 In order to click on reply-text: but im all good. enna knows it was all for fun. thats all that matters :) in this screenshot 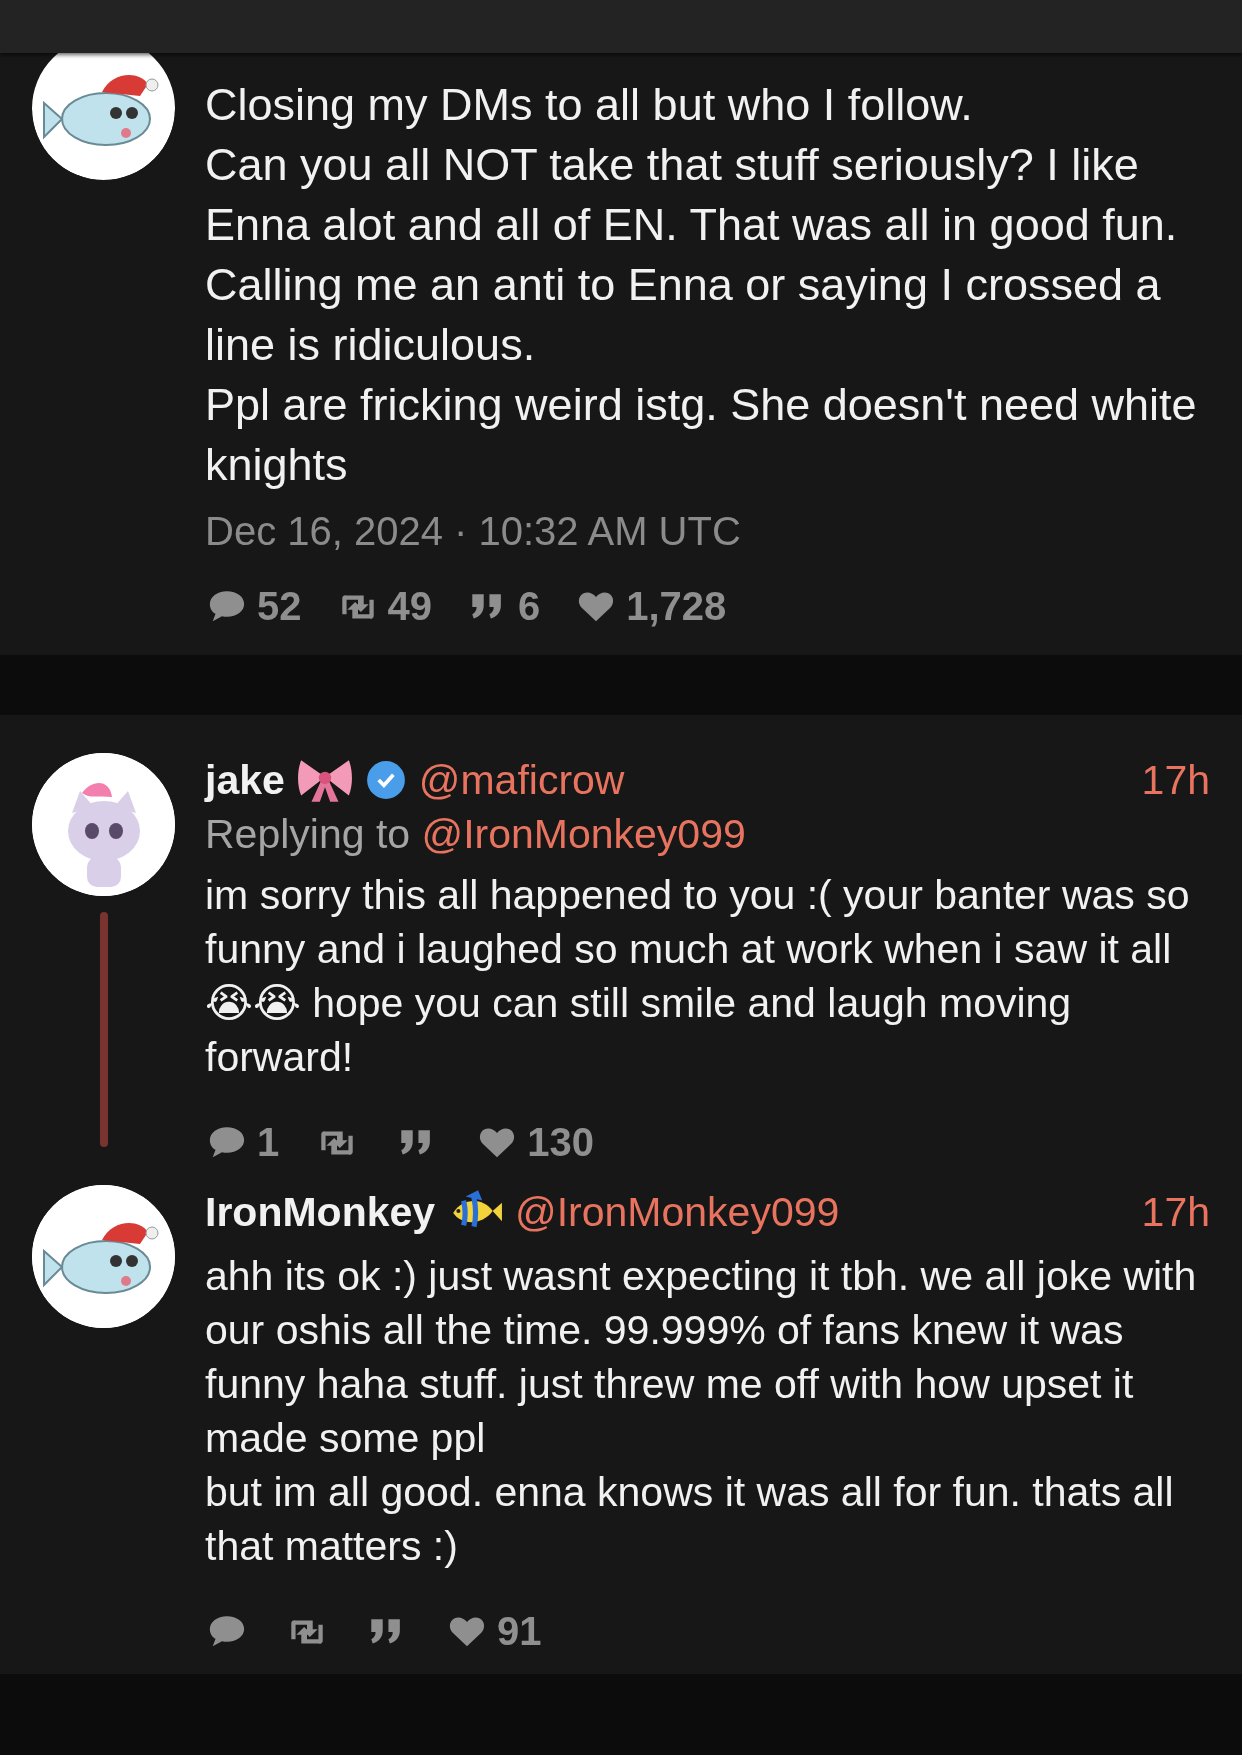, I will do `click(690, 1519)`.